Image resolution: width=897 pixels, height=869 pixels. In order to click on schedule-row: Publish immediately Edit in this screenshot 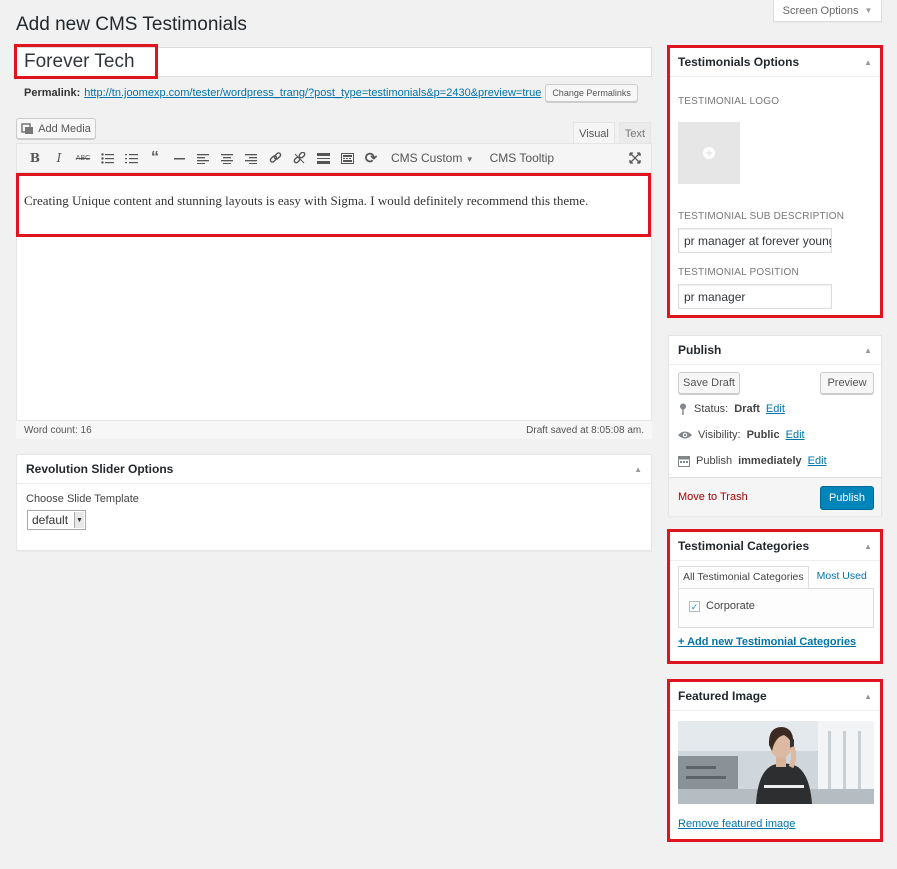, I will do `click(752, 461)`.